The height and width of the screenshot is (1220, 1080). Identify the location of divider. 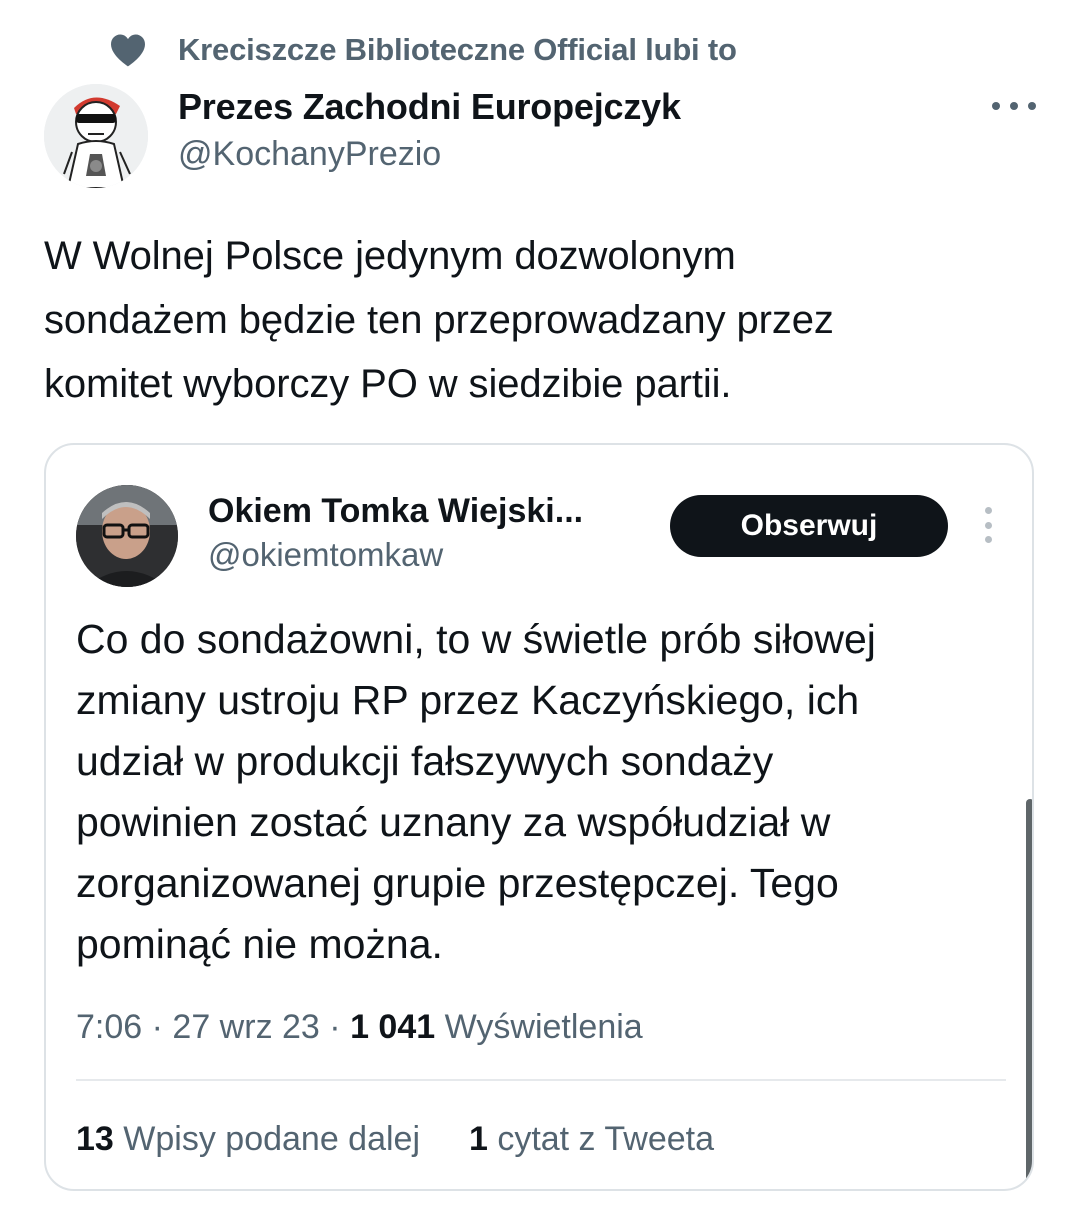
(541, 1080).